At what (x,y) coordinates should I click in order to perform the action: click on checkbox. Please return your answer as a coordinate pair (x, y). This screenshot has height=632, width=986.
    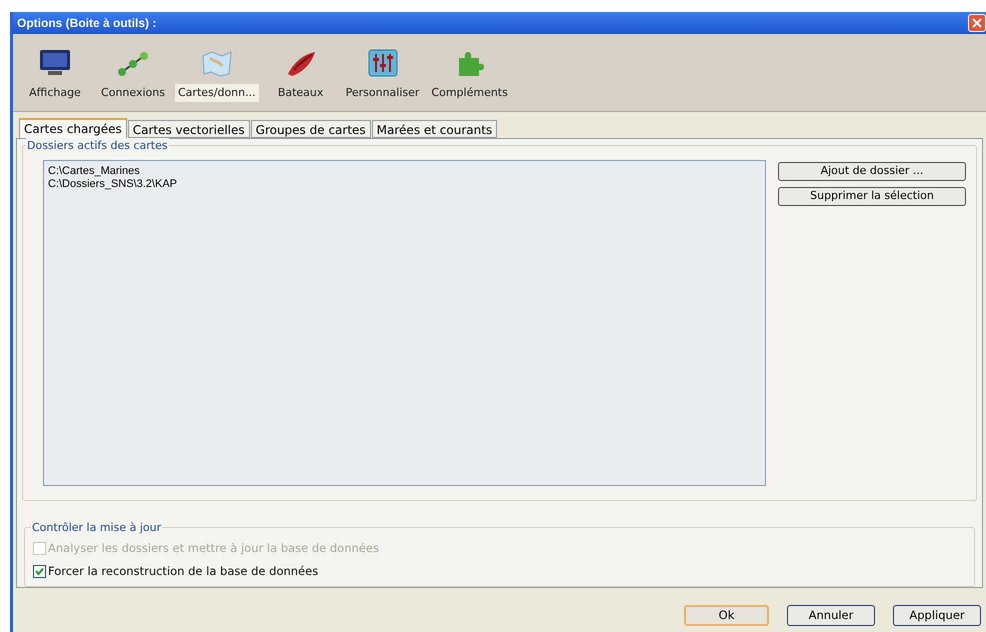
    Looking at the image, I should click on (39, 571).